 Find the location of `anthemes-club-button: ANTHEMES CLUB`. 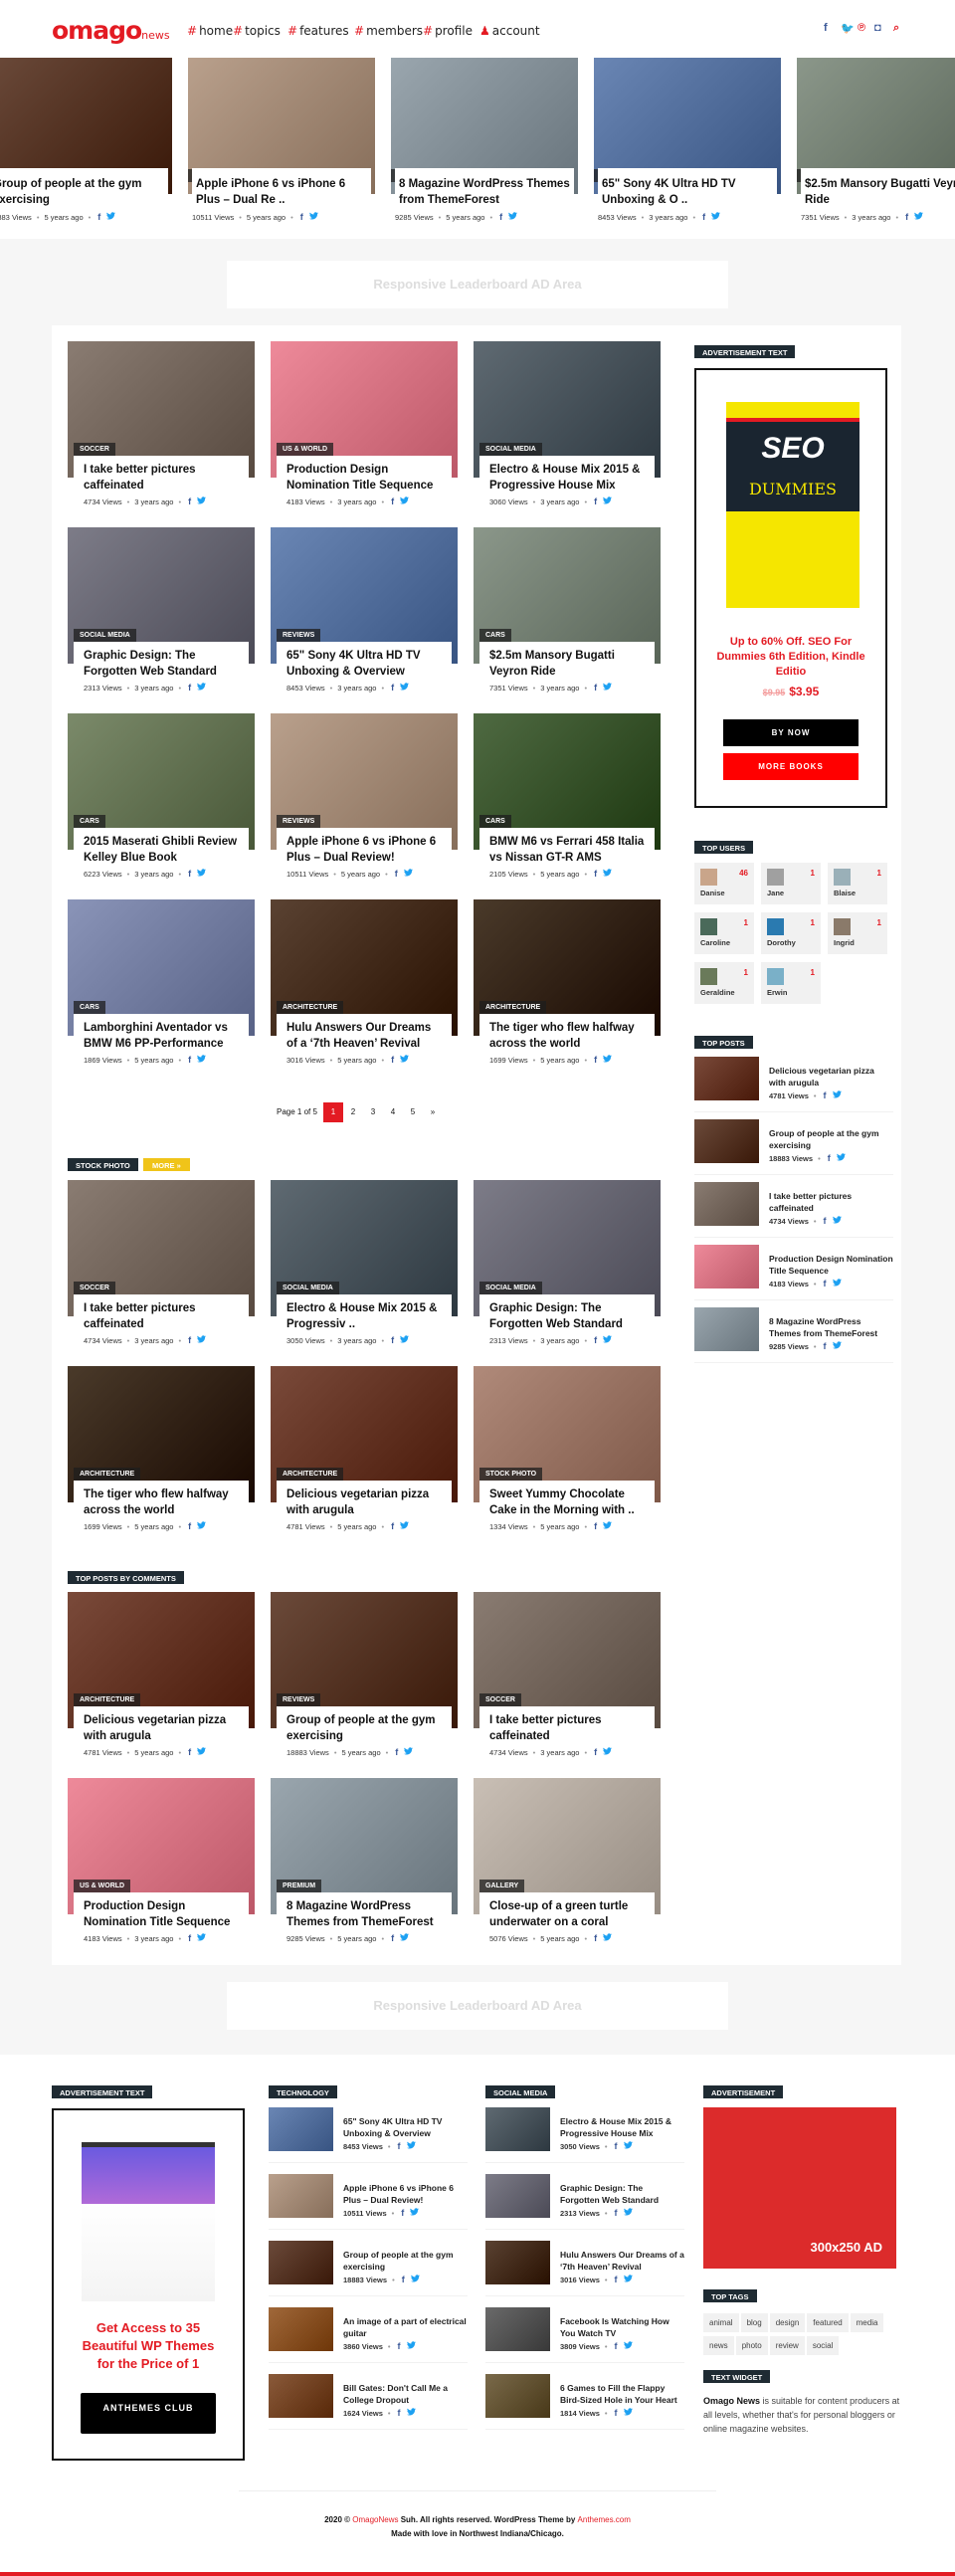

anthemes-club-button: ANTHEMES CLUB is located at coordinates (148, 2413).